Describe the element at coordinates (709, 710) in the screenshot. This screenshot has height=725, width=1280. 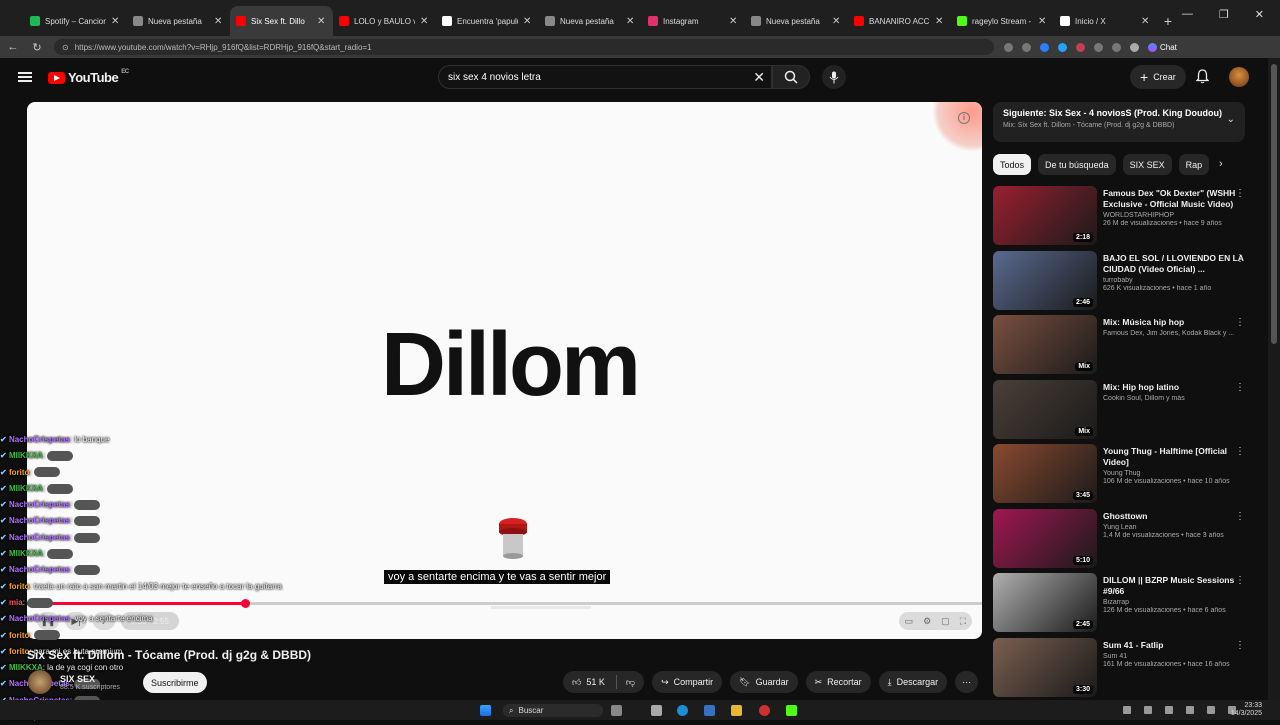
I see `store-icon` at that location.